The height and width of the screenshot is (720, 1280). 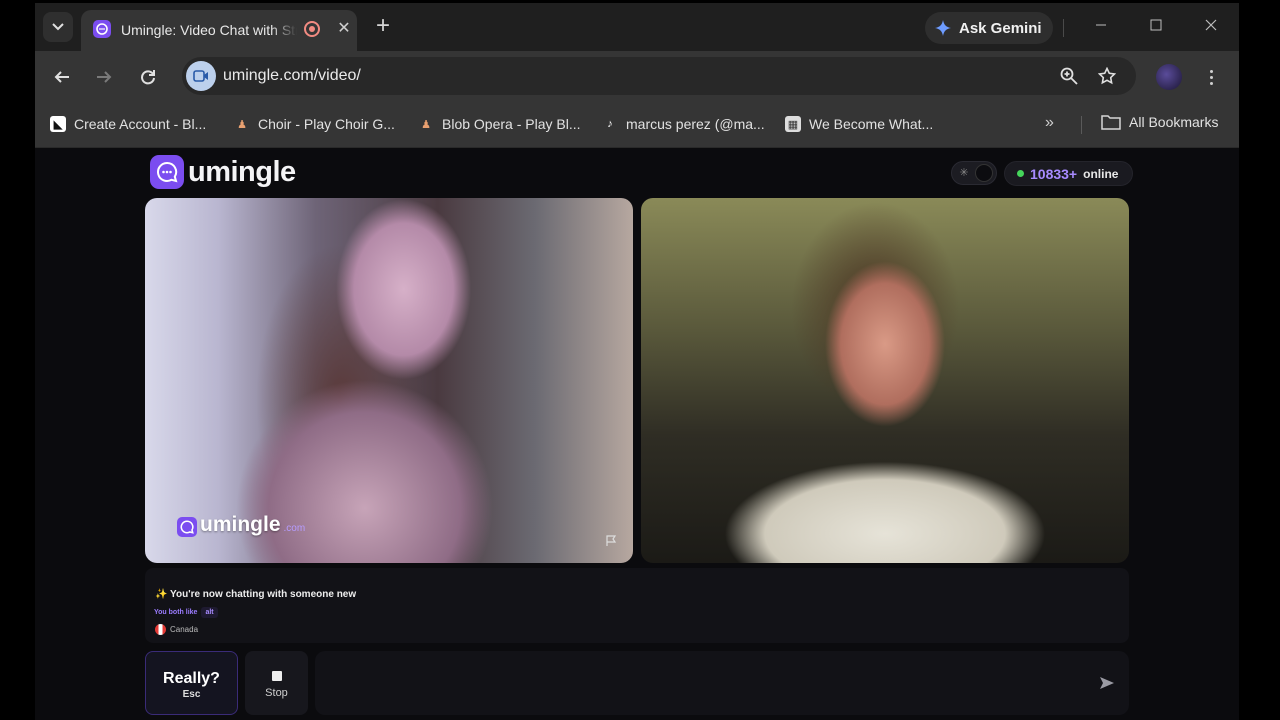 What do you see at coordinates (659, 76) in the screenshot?
I see `address-bar: umingle.com/video/` at bounding box center [659, 76].